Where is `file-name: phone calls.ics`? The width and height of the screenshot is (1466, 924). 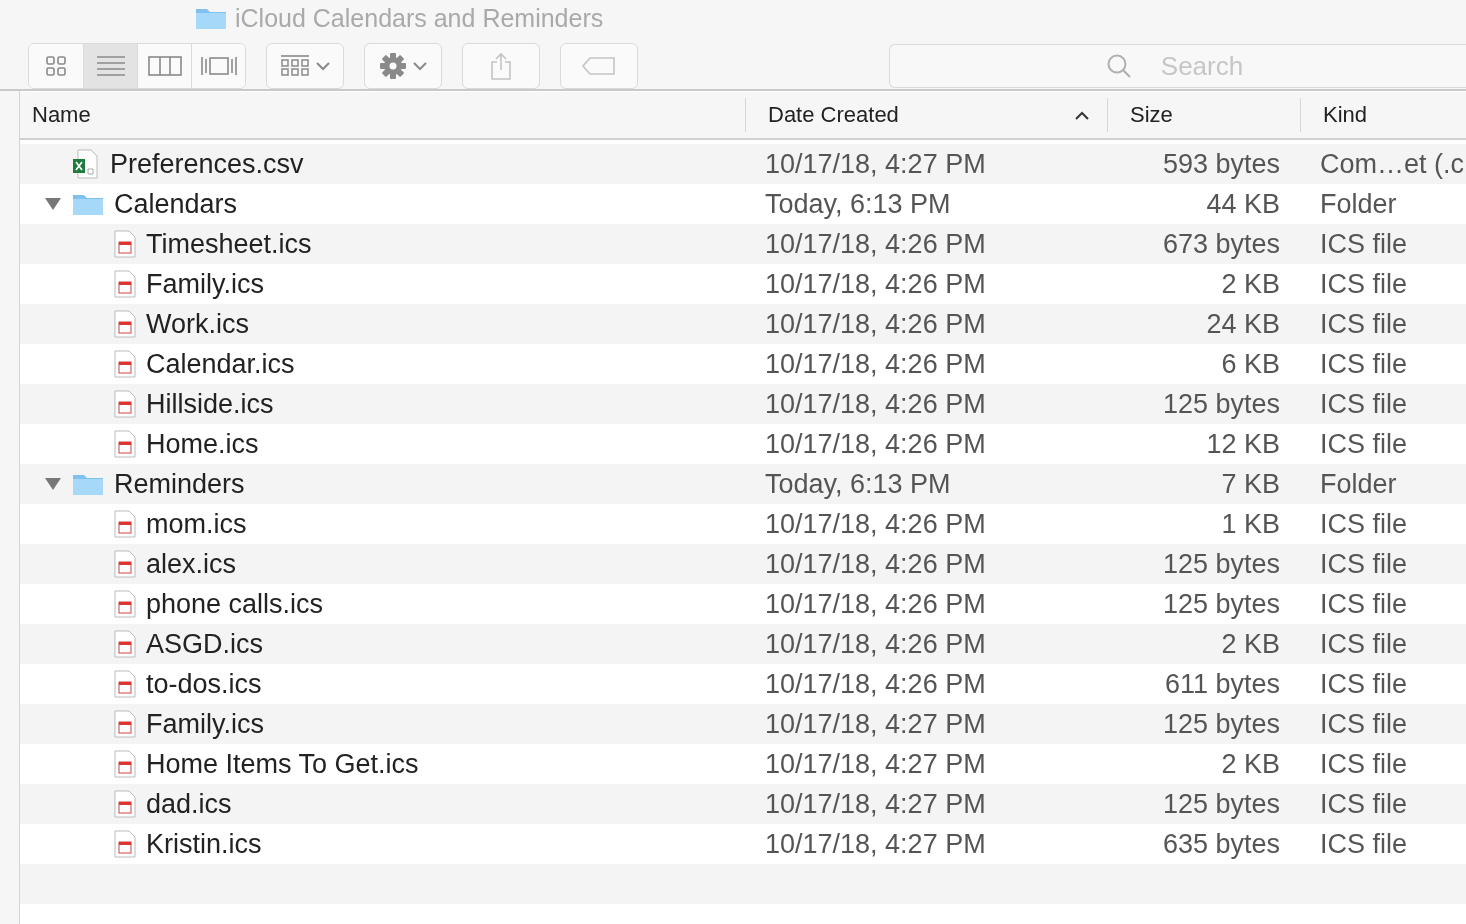
file-name: phone calls.ics is located at coordinates (235, 604).